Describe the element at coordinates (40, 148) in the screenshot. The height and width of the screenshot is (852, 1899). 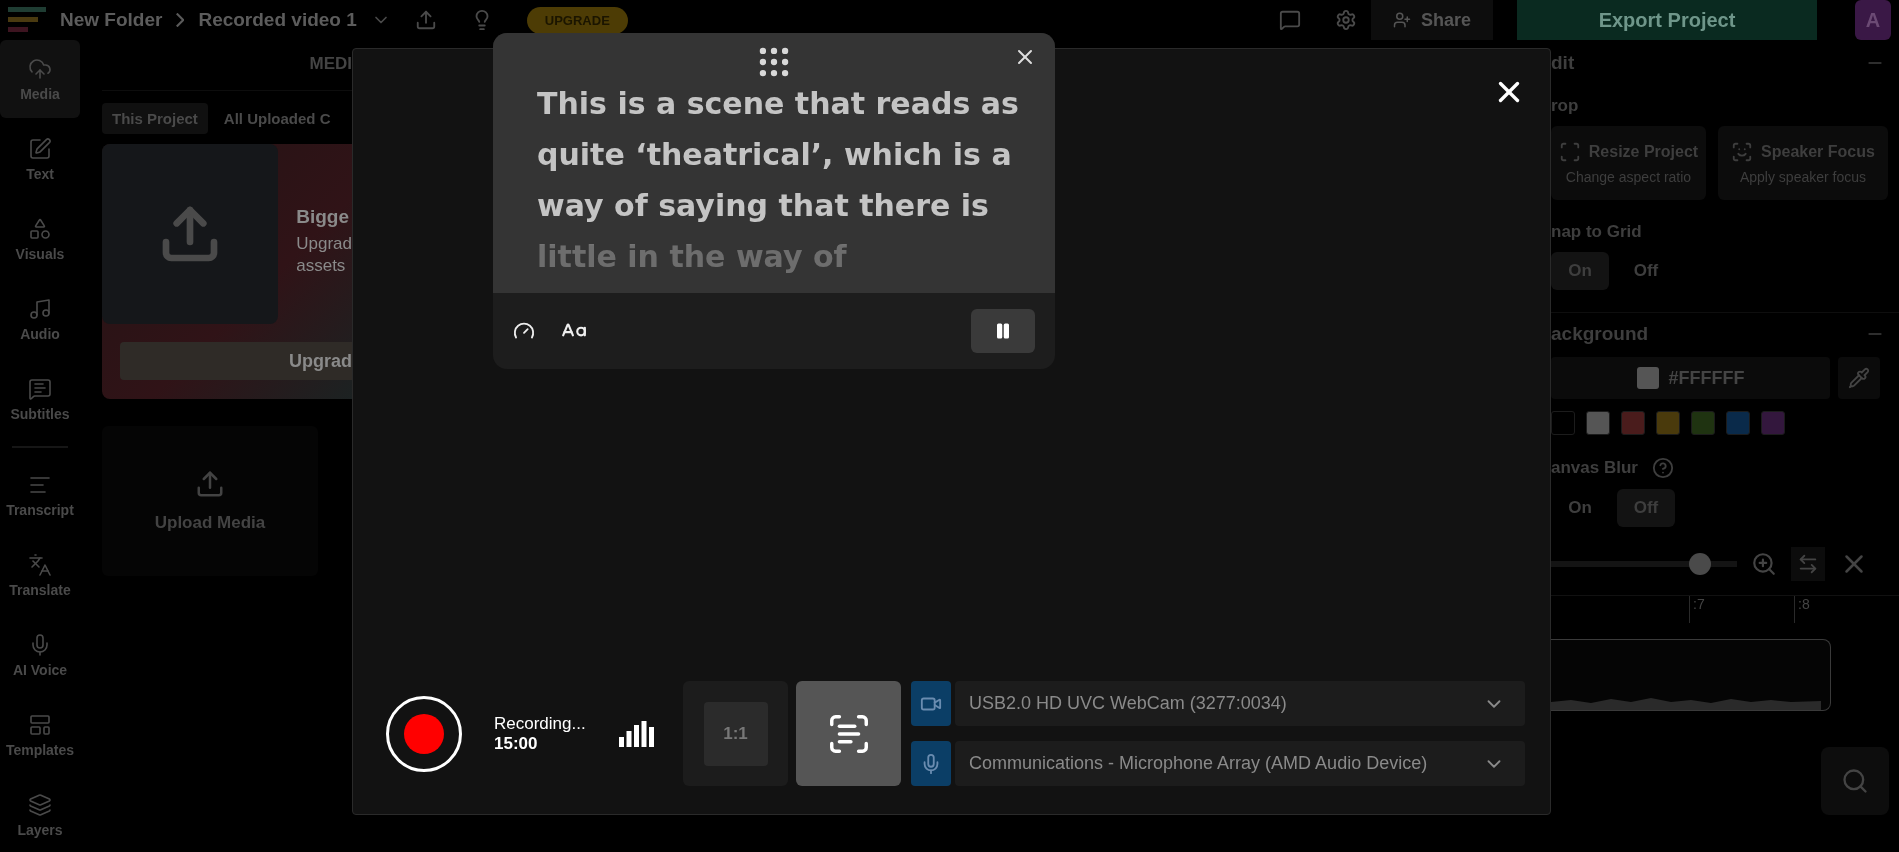
I see `pencil-square-icon` at that location.